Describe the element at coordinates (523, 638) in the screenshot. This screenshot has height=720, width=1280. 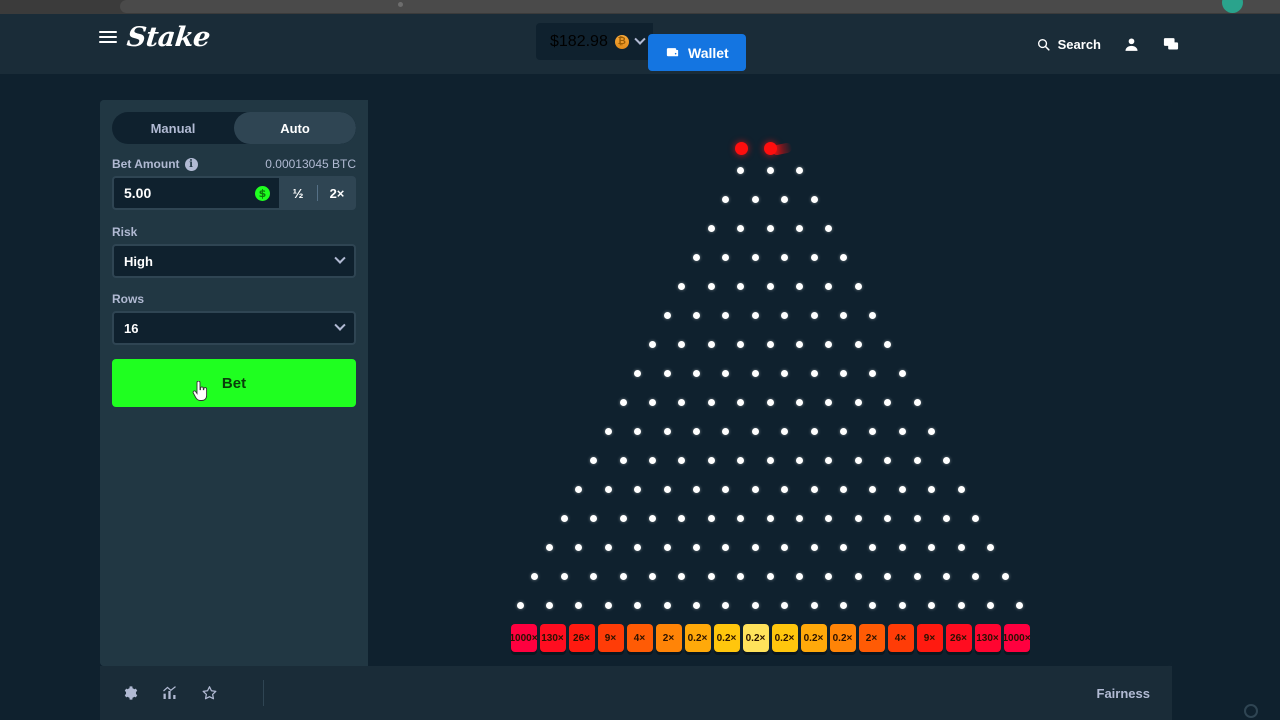
I see `multiplier-bucket: 1000×` at that location.